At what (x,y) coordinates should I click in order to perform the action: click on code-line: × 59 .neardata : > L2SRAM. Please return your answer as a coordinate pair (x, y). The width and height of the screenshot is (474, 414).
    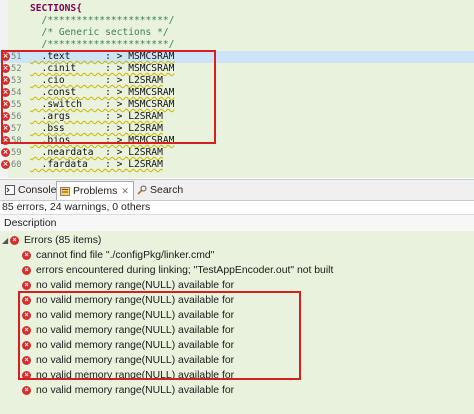
    Looking at the image, I should click on (237, 153).